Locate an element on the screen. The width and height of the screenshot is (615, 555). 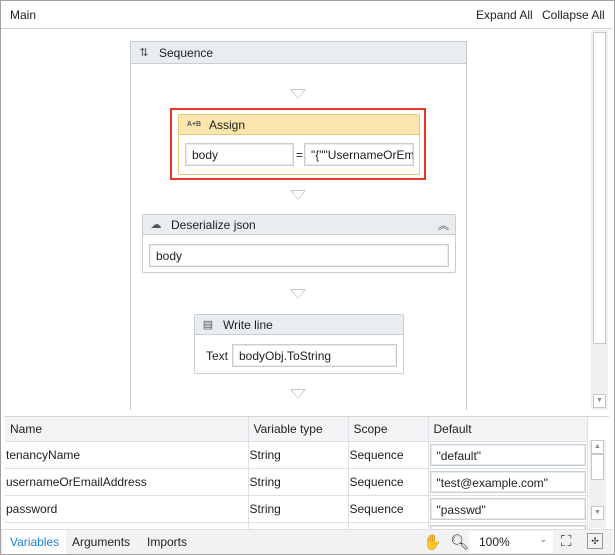
canvas-vertical-scrollbar: ▼ is located at coordinates (599, 220).